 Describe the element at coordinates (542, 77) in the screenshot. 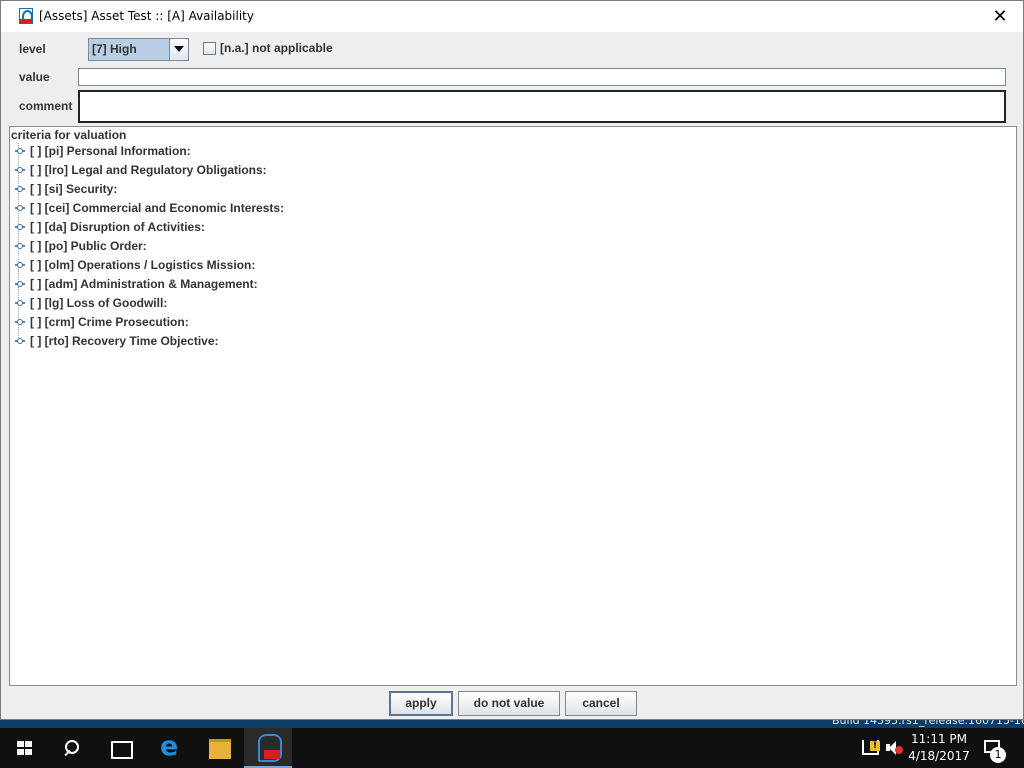

I see `value-input` at that location.